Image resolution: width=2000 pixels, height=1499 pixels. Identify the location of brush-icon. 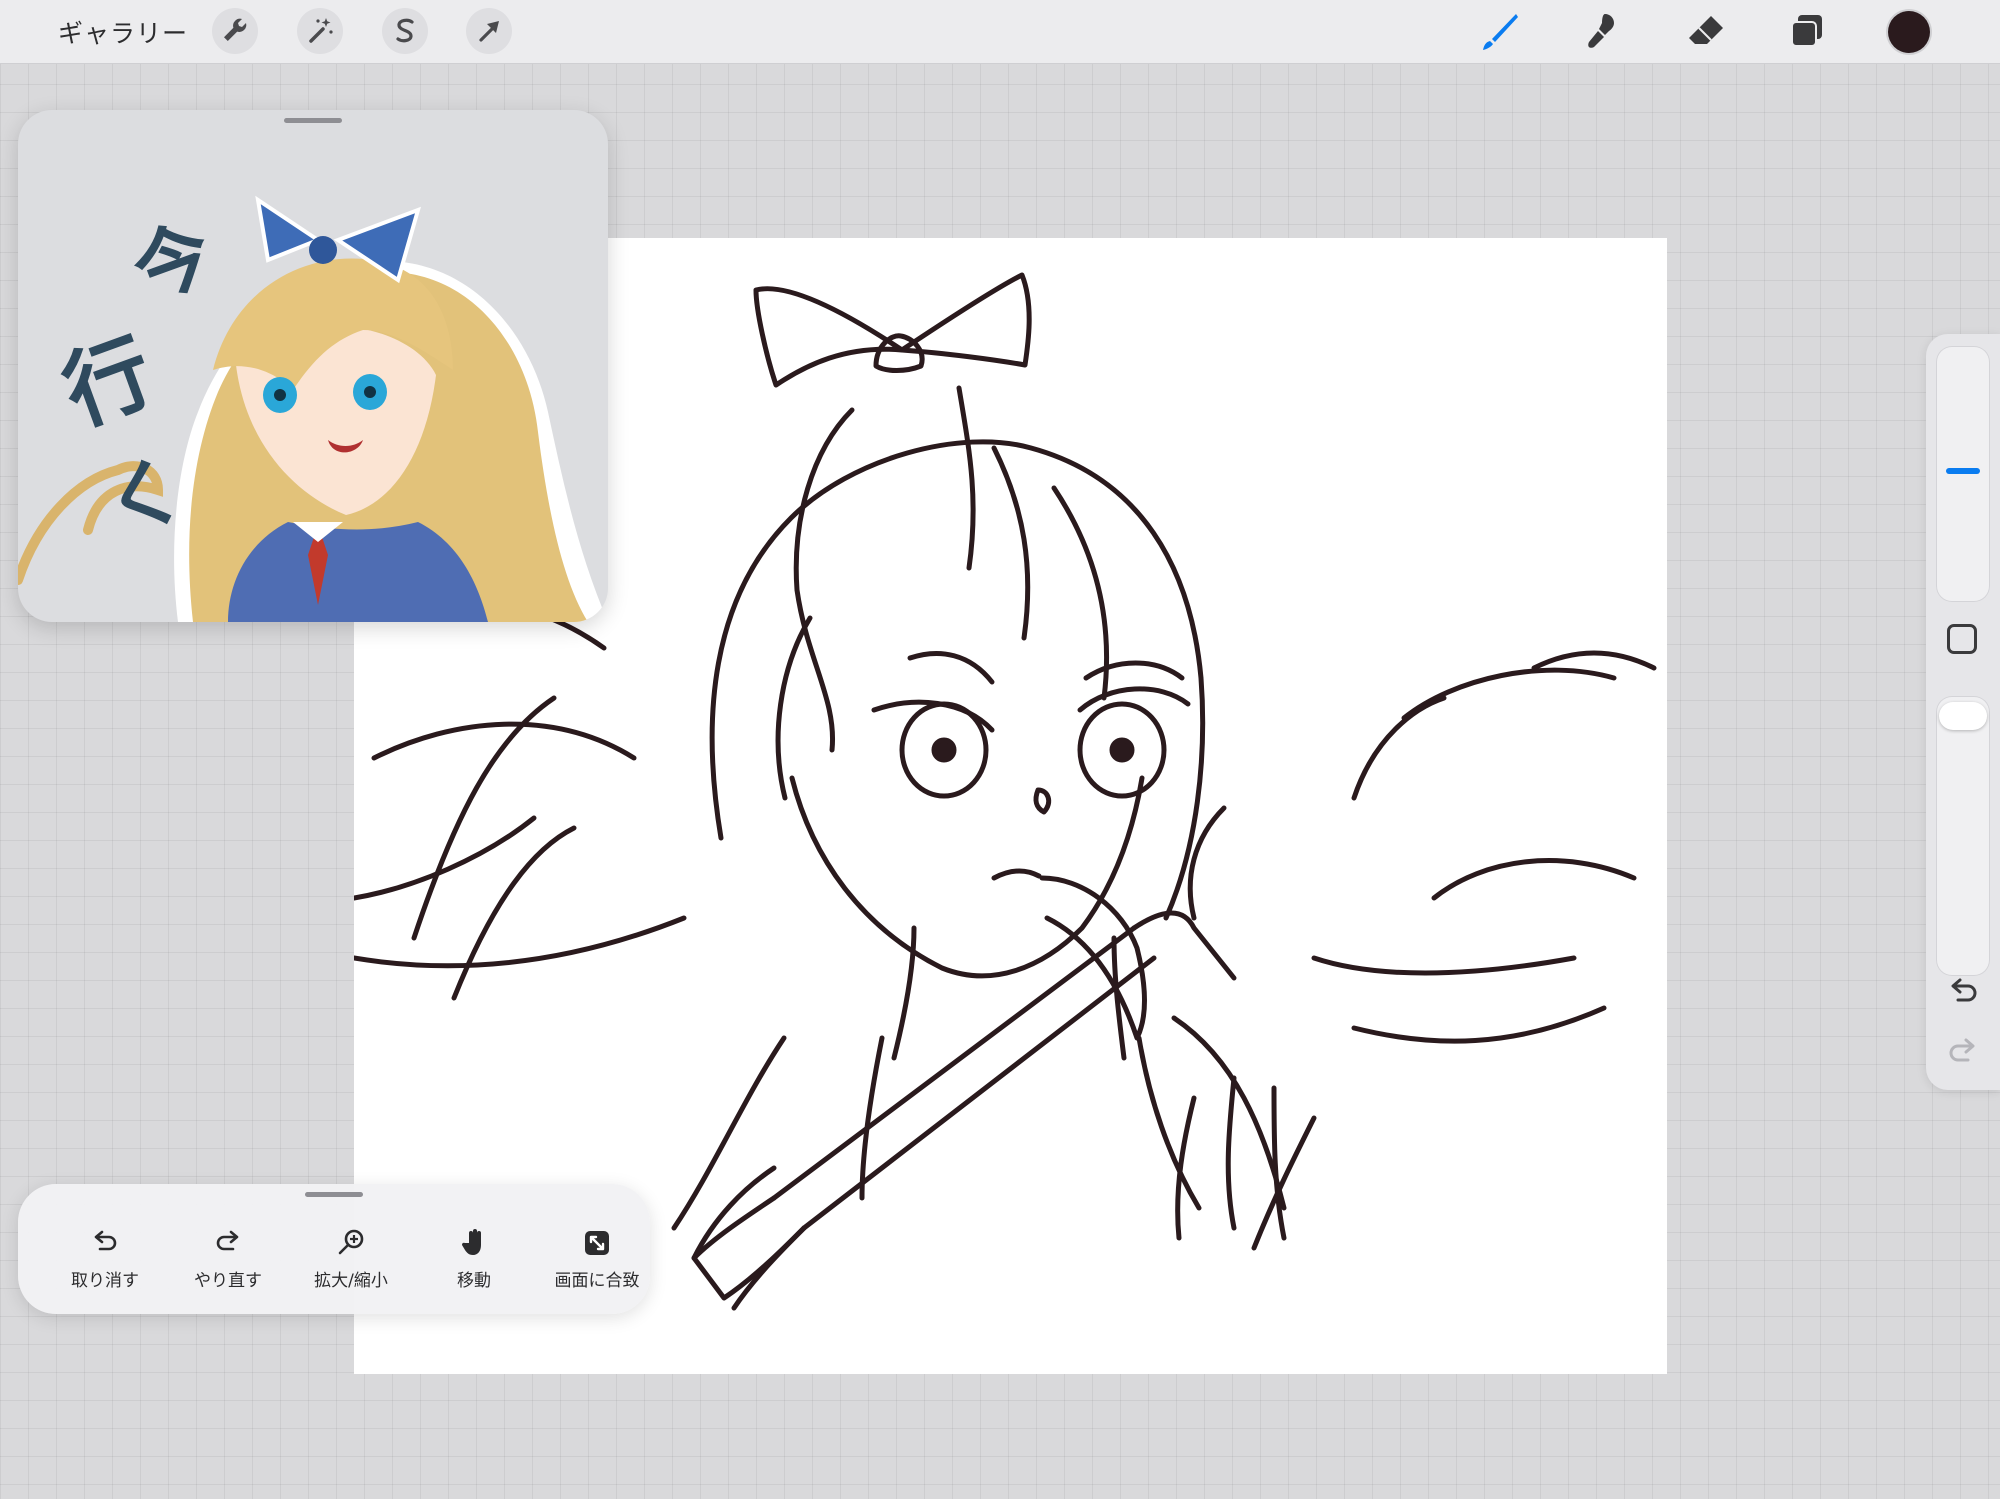
(1500, 32).